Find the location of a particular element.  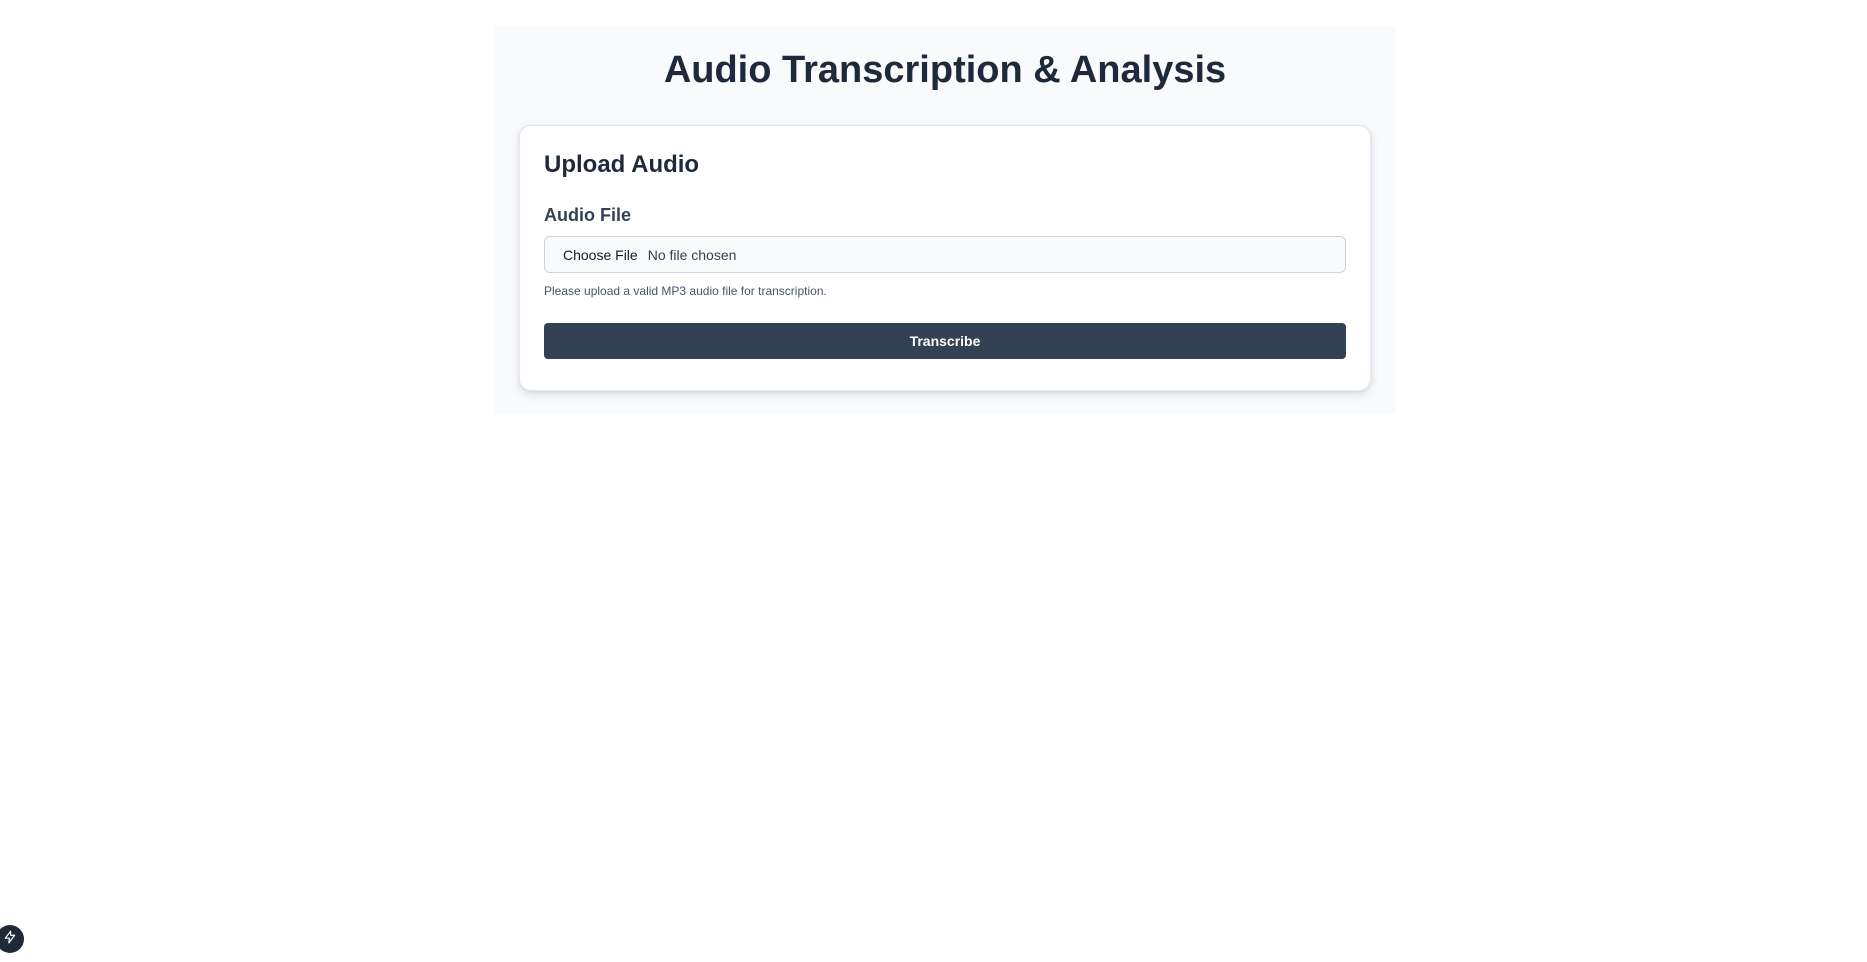

dev-tools-badge is located at coordinates (12, 939).